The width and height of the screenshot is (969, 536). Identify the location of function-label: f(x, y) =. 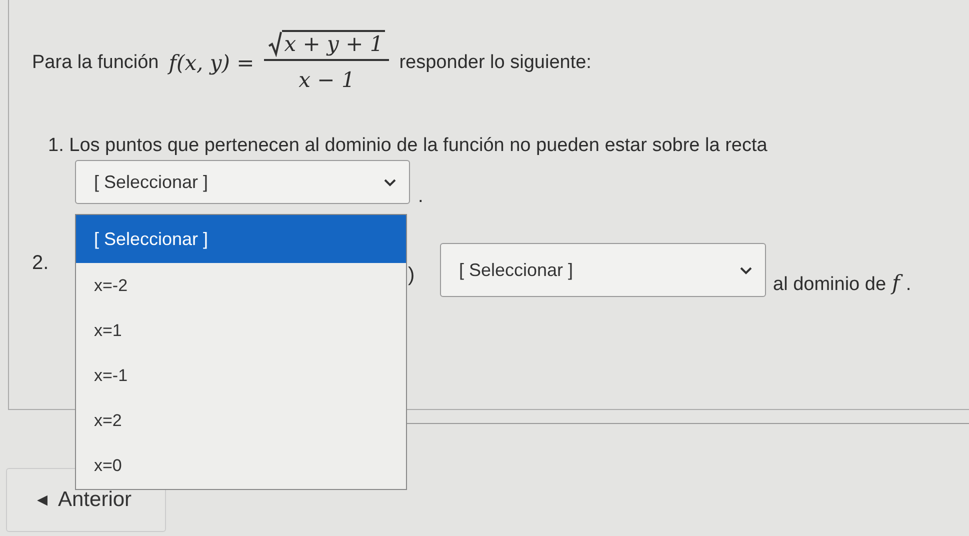
(211, 63).